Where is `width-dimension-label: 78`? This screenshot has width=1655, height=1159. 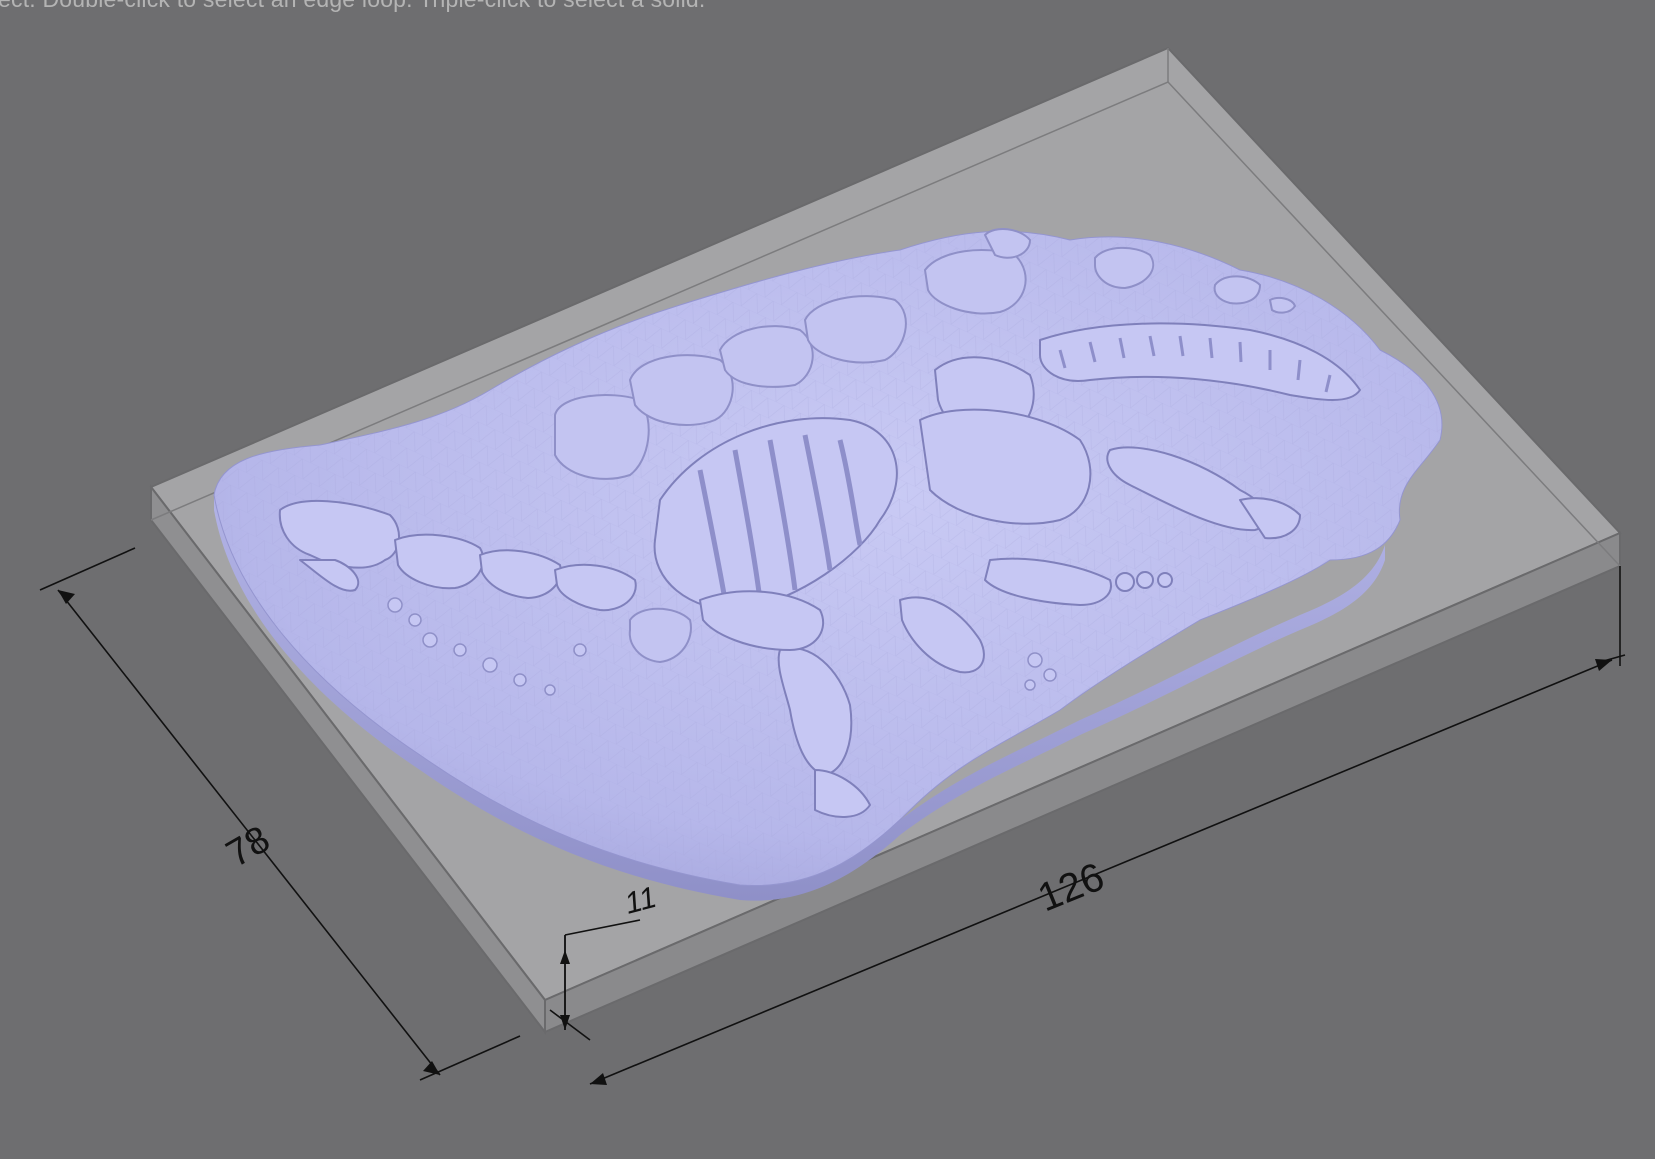
width-dimension-label: 78 is located at coordinates (249, 847).